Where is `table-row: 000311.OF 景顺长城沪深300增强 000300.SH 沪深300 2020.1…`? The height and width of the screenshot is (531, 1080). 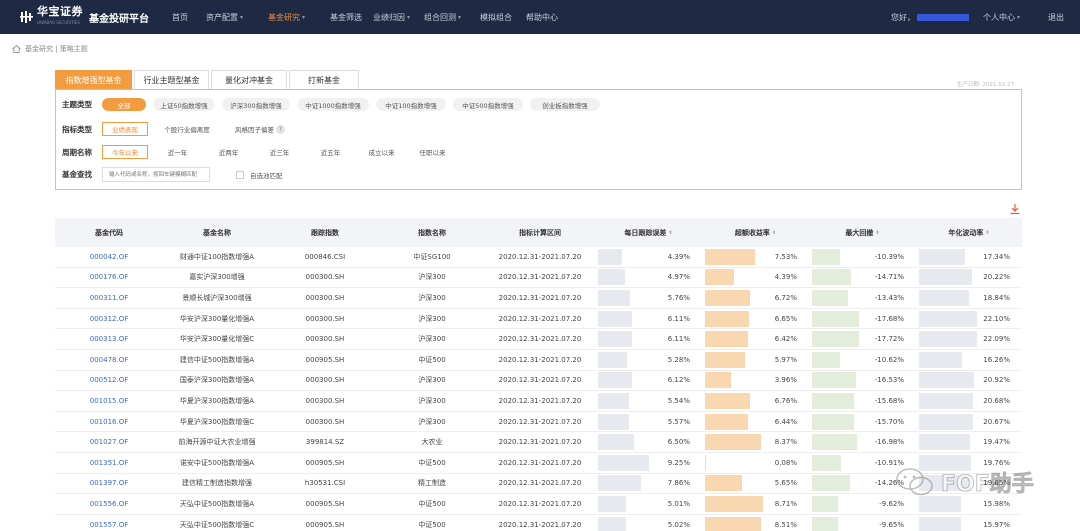 table-row: 000311.OF 景顺长城沪深300增强 000300.SH 沪深300 2020.1… is located at coordinates (538, 298).